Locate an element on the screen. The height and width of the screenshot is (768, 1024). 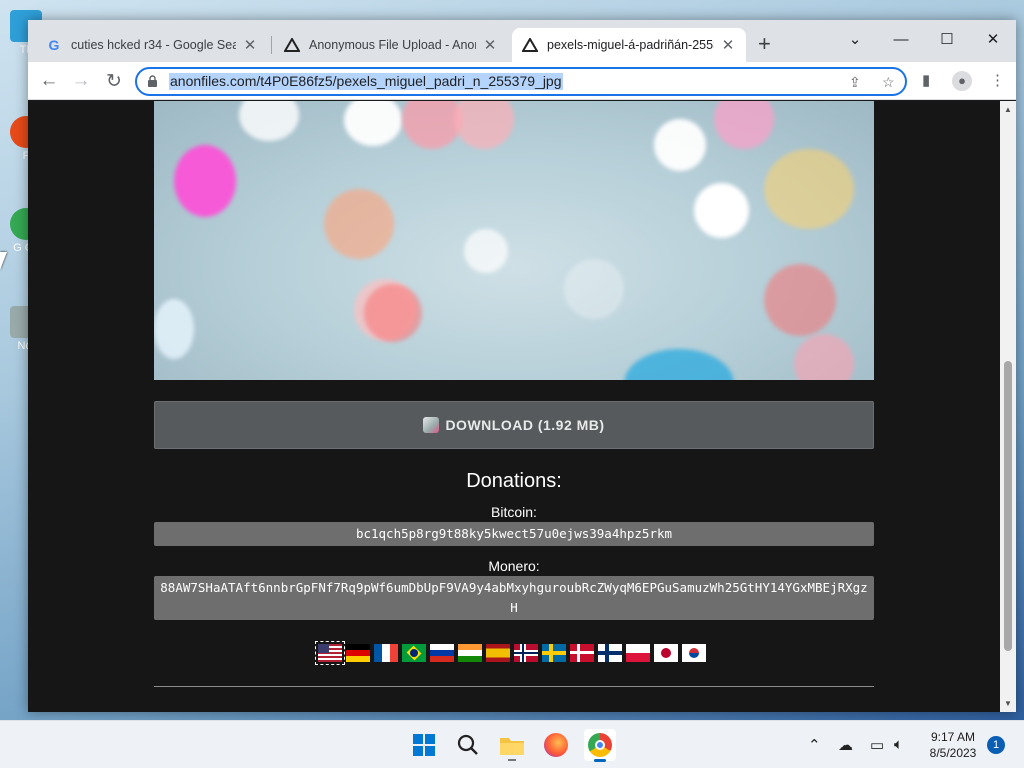
flag-us-icon is located at coordinates (330, 653).